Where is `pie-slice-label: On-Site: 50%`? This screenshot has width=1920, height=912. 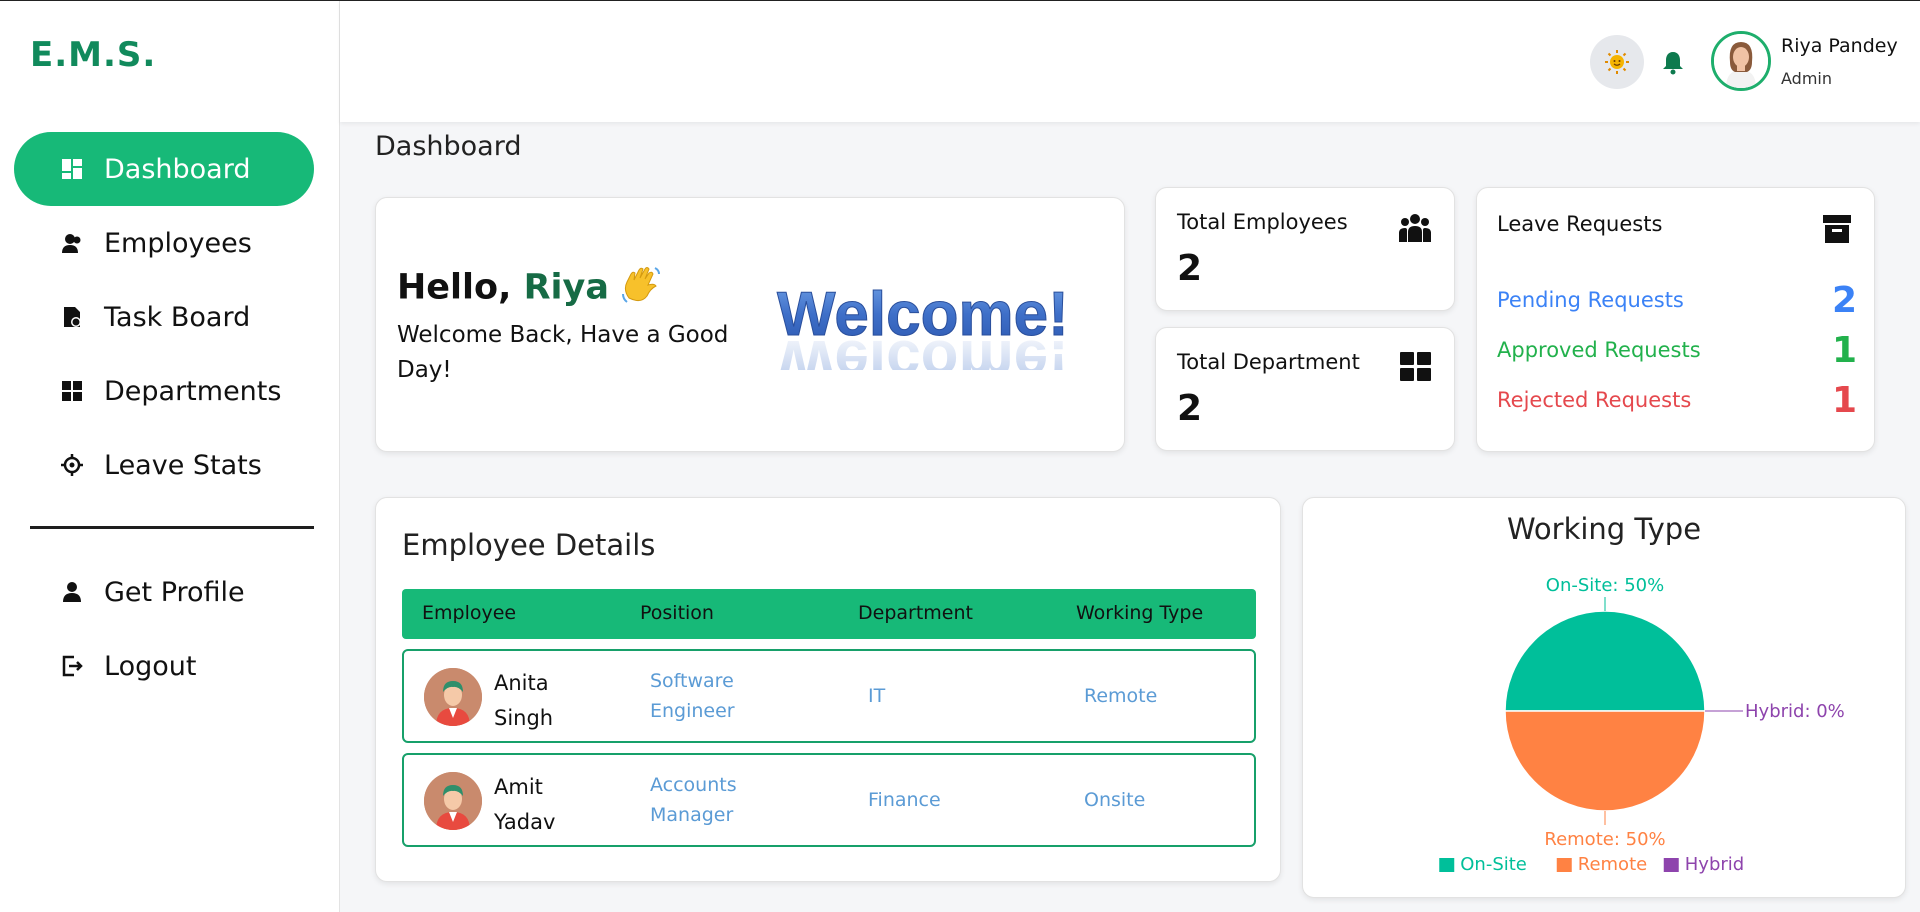 pie-slice-label: On-Site: 50% is located at coordinates (1605, 585).